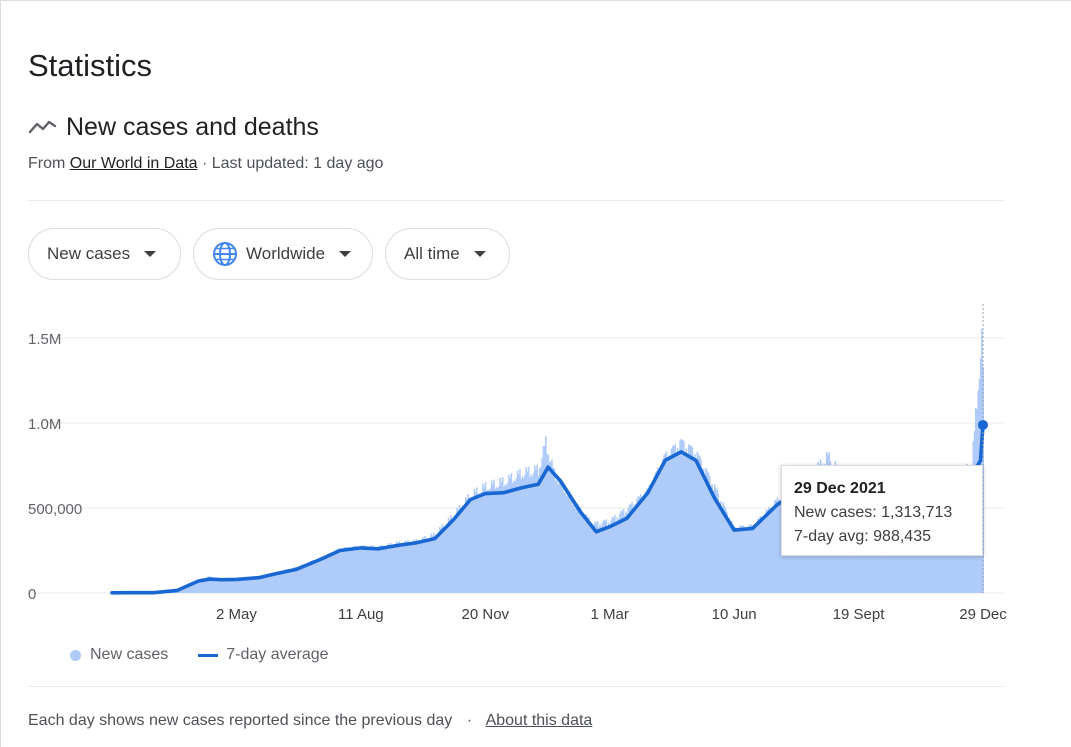  Describe the element at coordinates (286, 253) in the screenshot. I see `region-dropdown-label: Worldwide` at that location.